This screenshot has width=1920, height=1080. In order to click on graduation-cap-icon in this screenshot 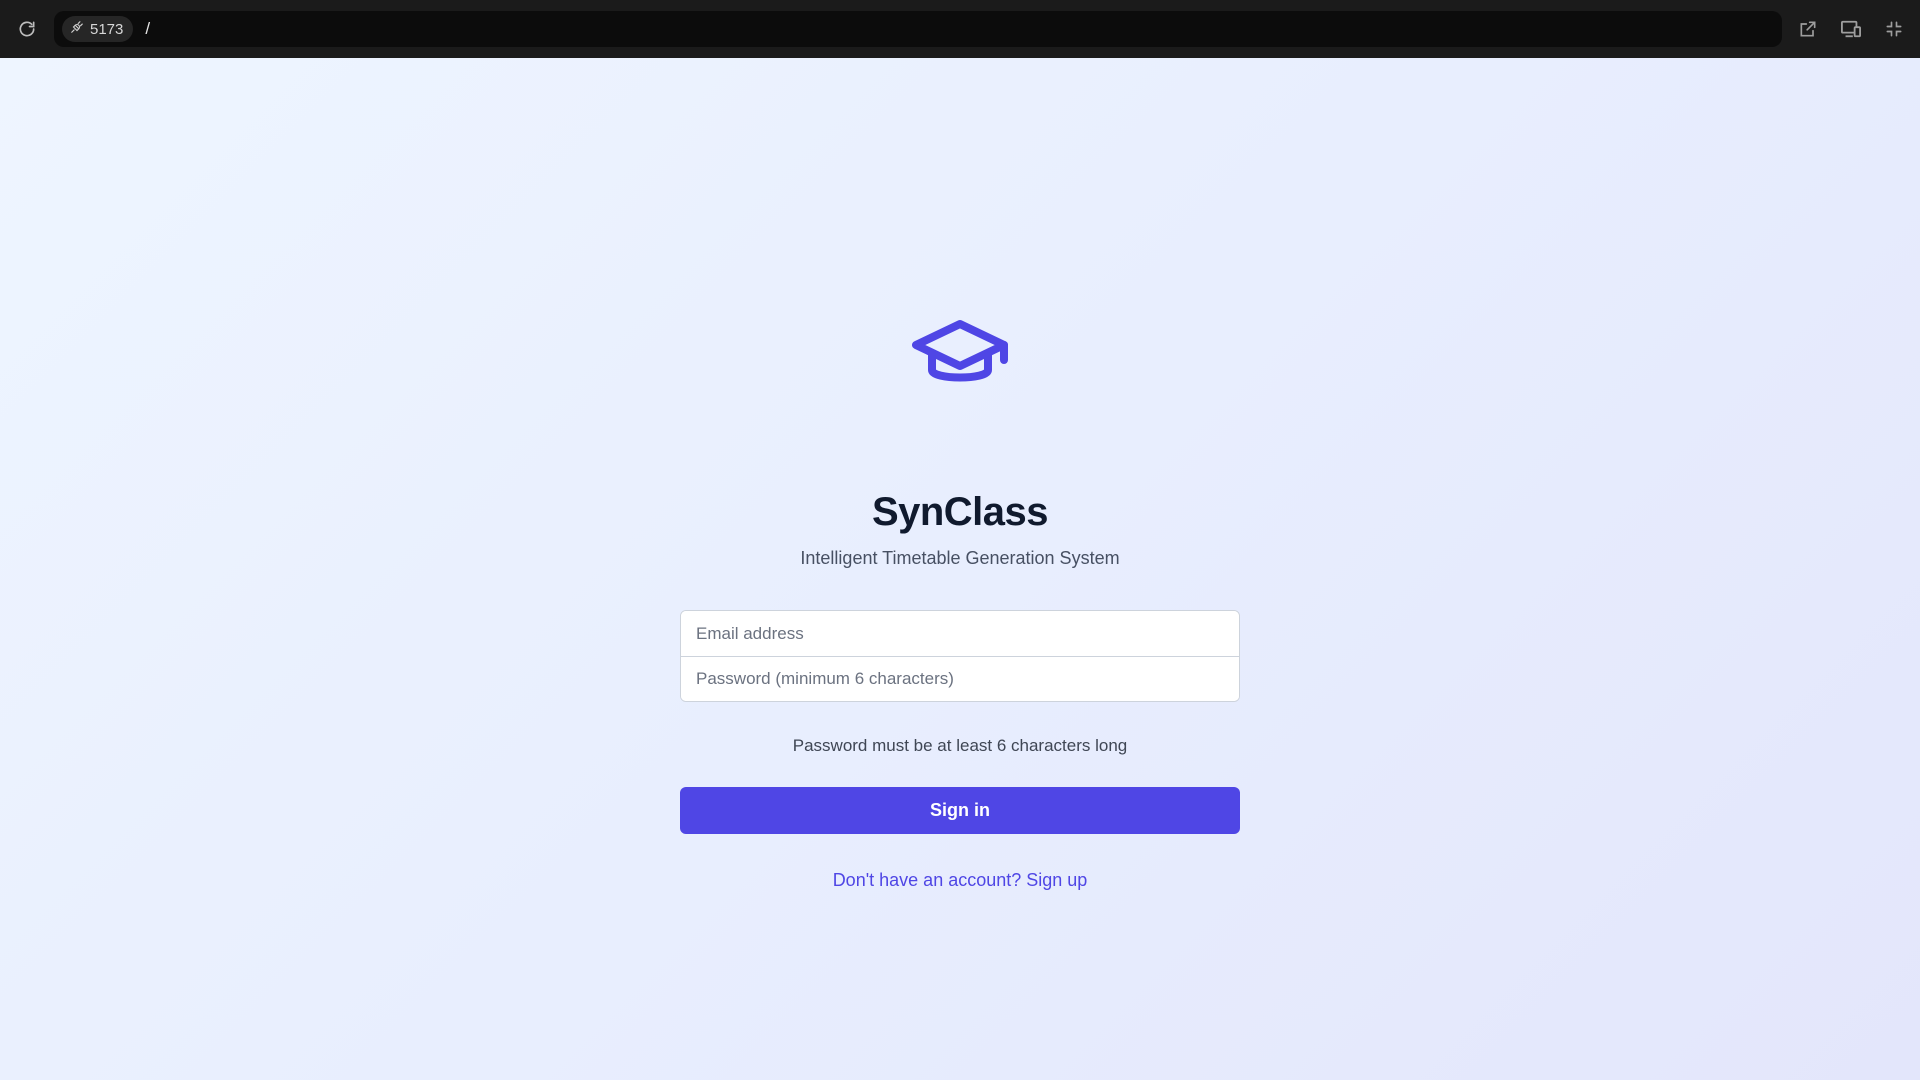, I will do `click(960, 354)`.